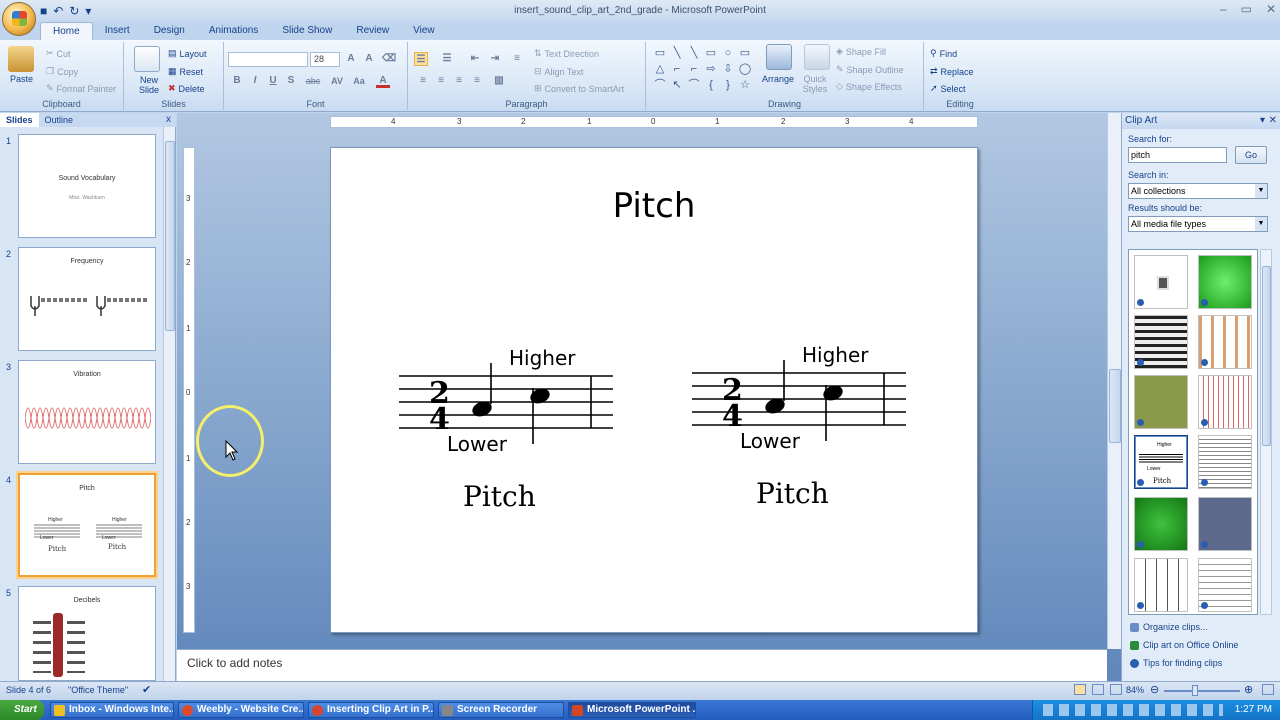 The image size is (1280, 720). Describe the element at coordinates (711, 69) in the screenshot. I see `shape-item: ⇨` at that location.